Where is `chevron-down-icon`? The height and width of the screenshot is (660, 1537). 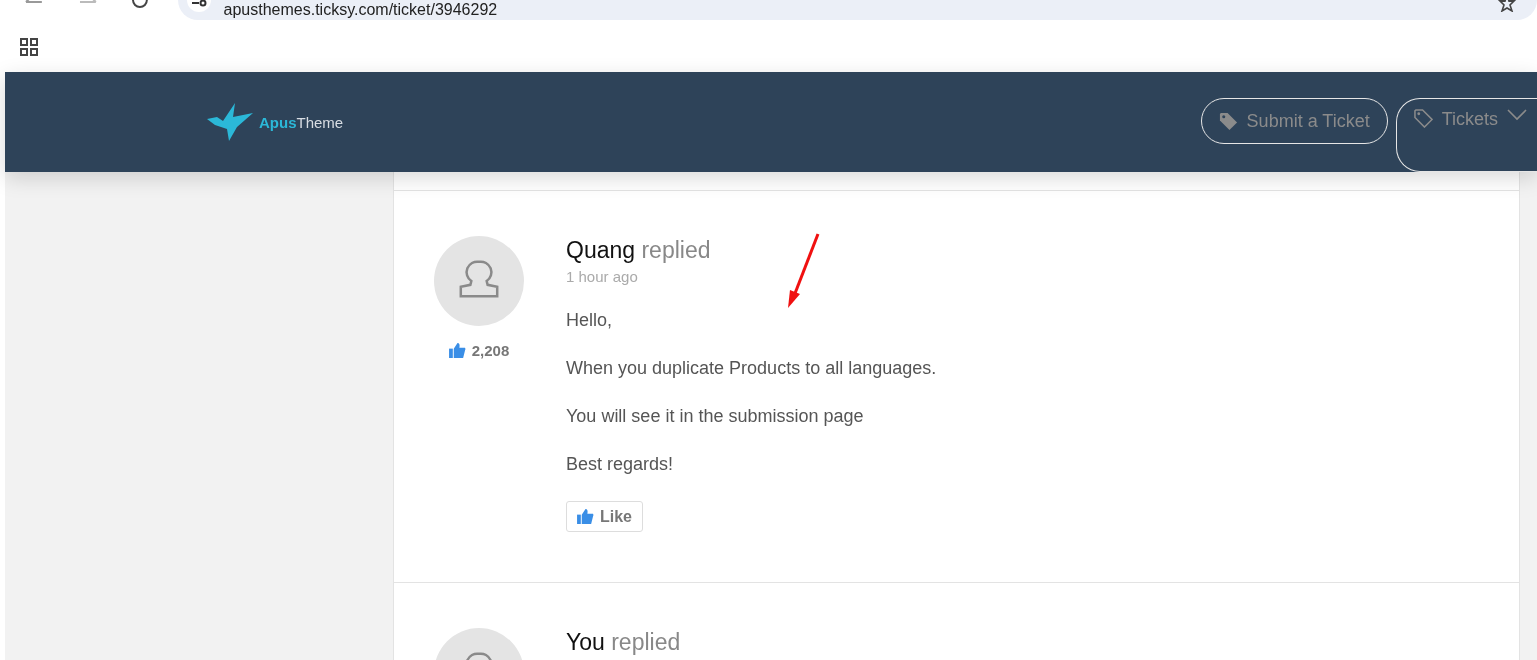
chevron-down-icon is located at coordinates (1517, 115).